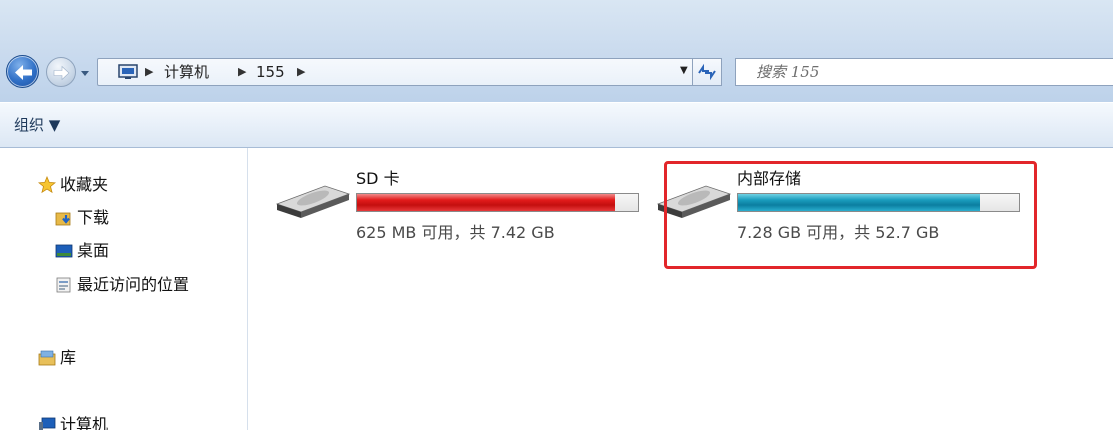 The height and width of the screenshot is (430, 1113). Describe the element at coordinates (47, 358) in the screenshot. I see `library-icon` at that location.